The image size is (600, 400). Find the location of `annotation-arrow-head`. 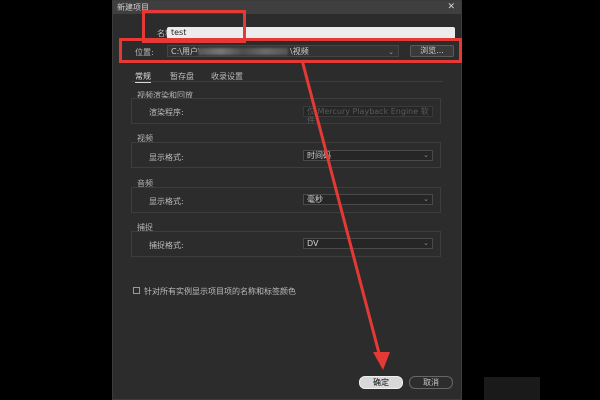

annotation-arrow-head is located at coordinates (381, 361).